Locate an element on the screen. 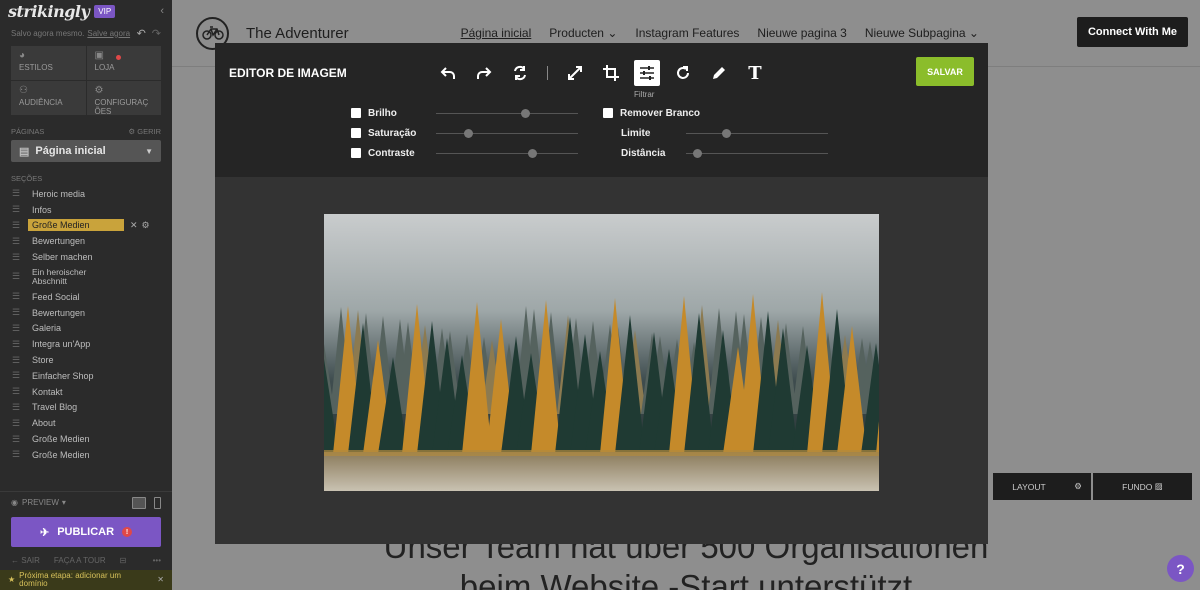 Image resolution: width=1200 pixels, height=590 pixels. draw-icon is located at coordinates (719, 73).